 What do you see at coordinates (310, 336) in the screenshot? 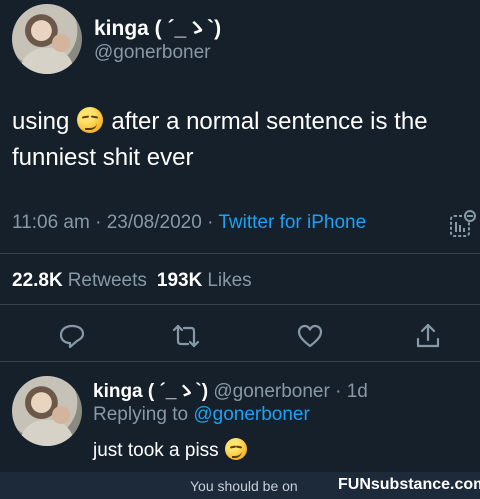
I see `like-icon` at bounding box center [310, 336].